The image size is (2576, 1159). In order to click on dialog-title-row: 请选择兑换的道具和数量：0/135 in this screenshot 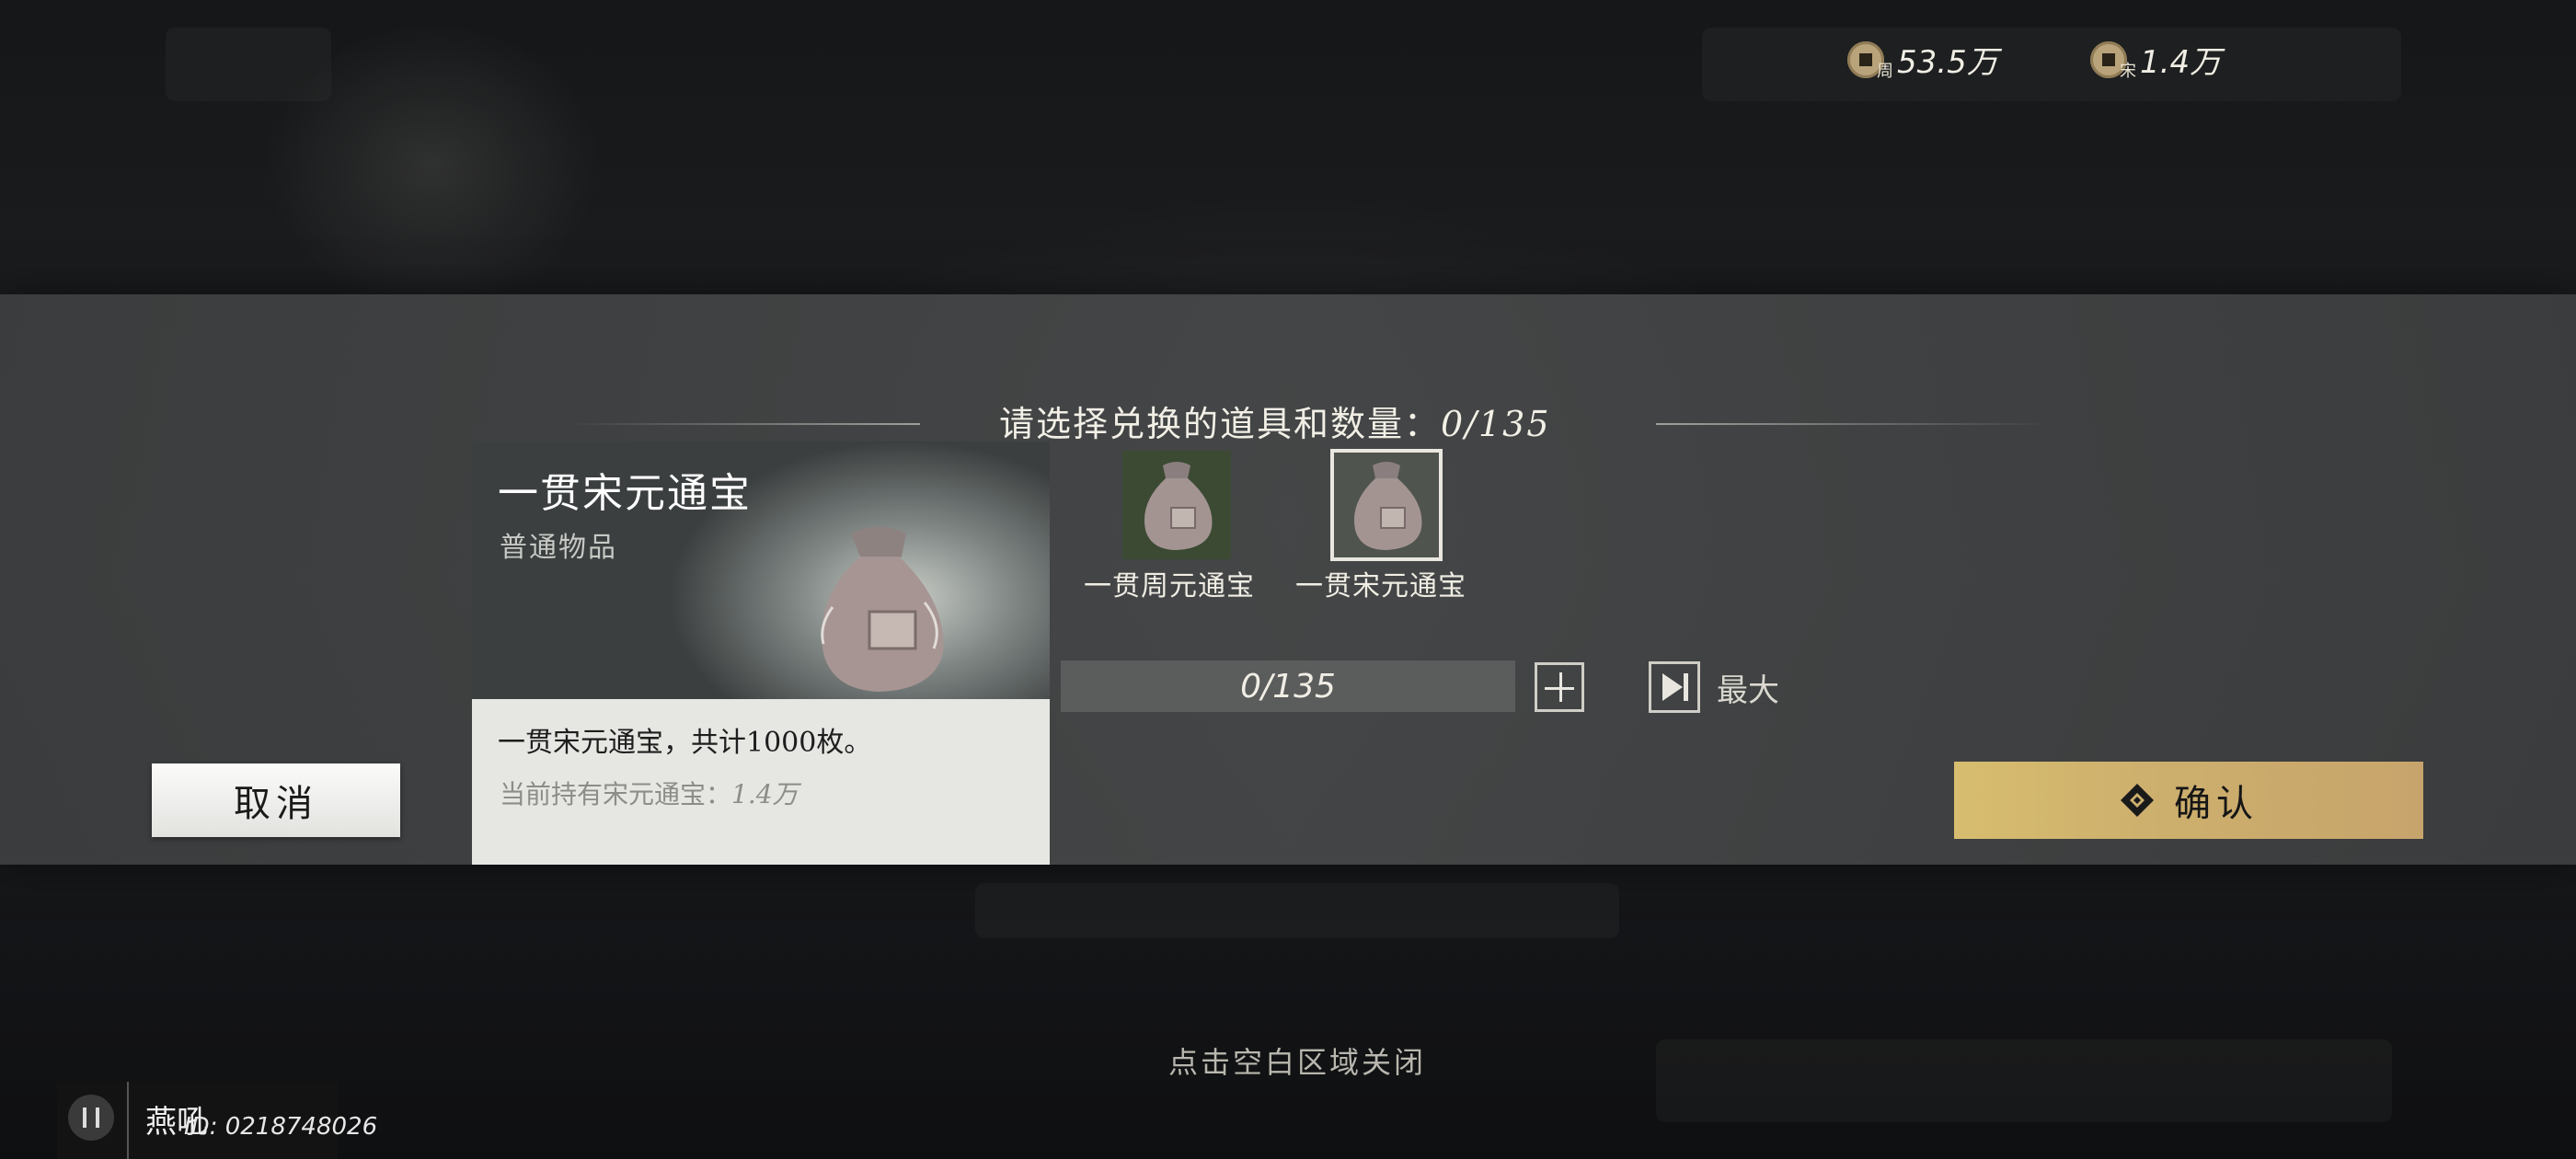, I will do `click(1288, 423)`.